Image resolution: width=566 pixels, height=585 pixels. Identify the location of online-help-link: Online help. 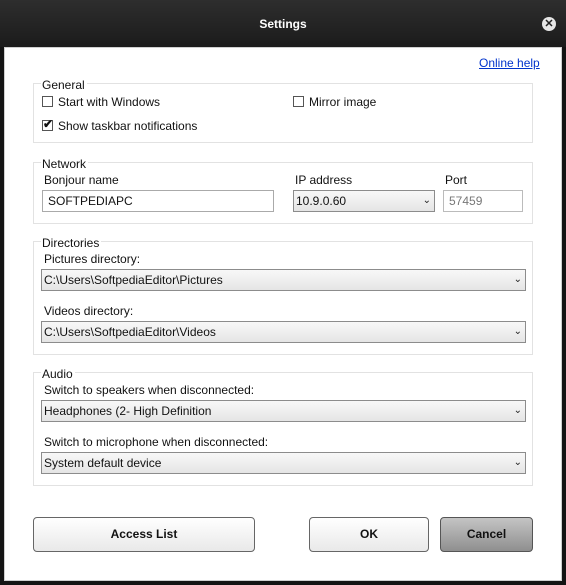
(509, 63).